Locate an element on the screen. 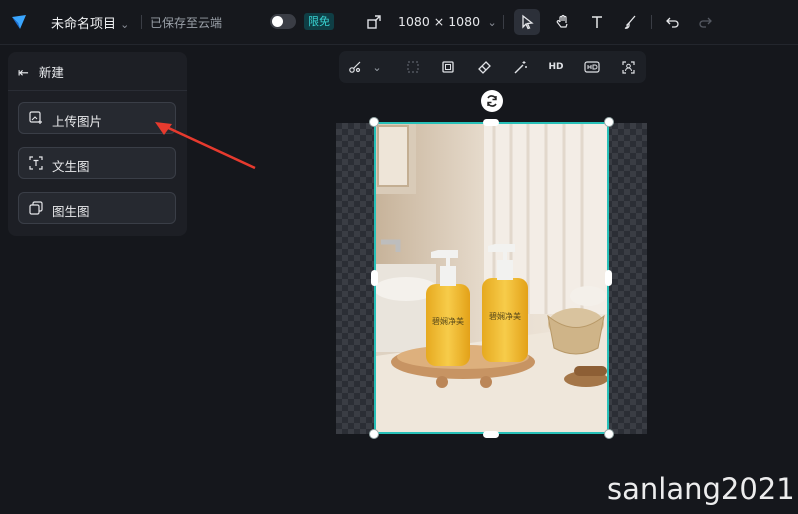  watermark-text: sanlang2021 is located at coordinates (701, 489).